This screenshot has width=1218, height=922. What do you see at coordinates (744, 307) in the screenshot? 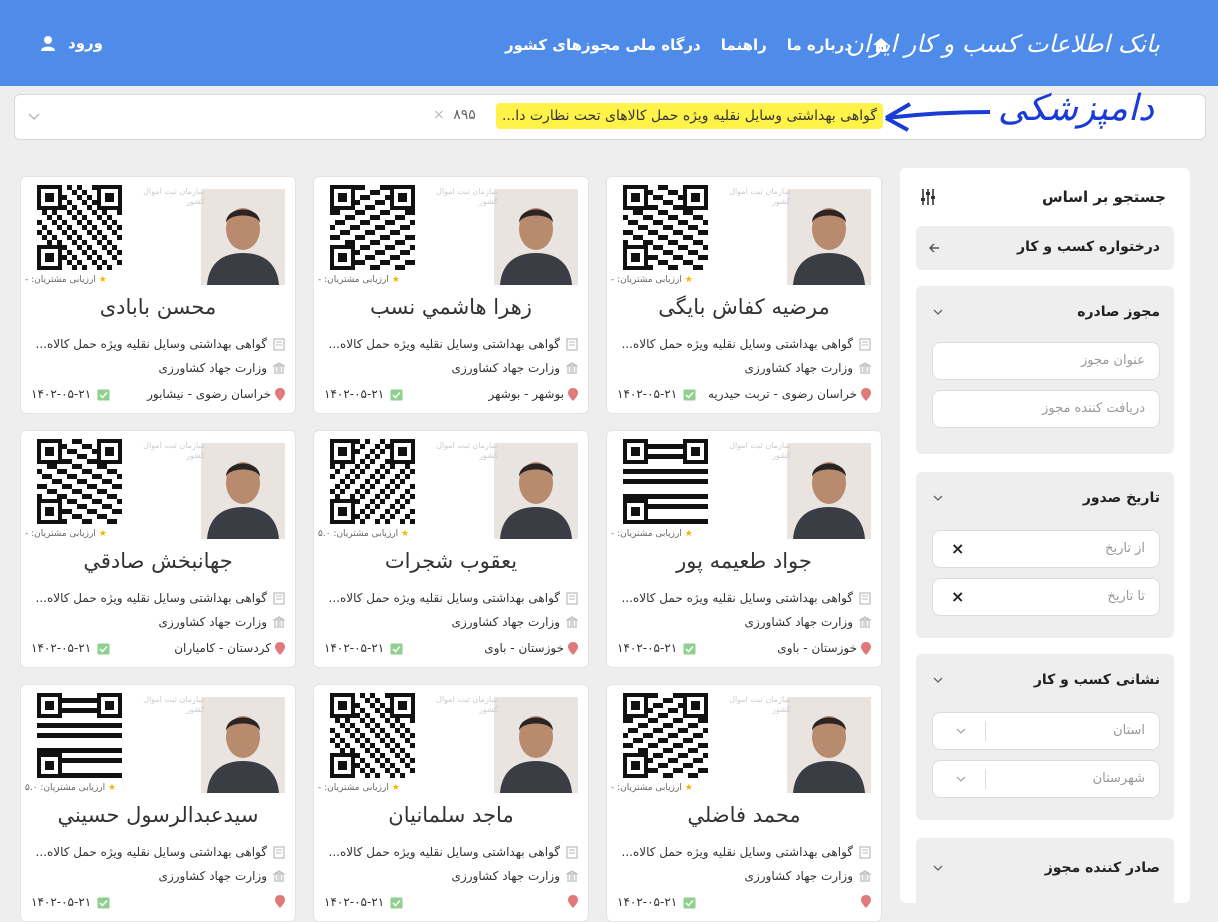
I see `person-name: مرضیه کفاش بایگی` at bounding box center [744, 307].